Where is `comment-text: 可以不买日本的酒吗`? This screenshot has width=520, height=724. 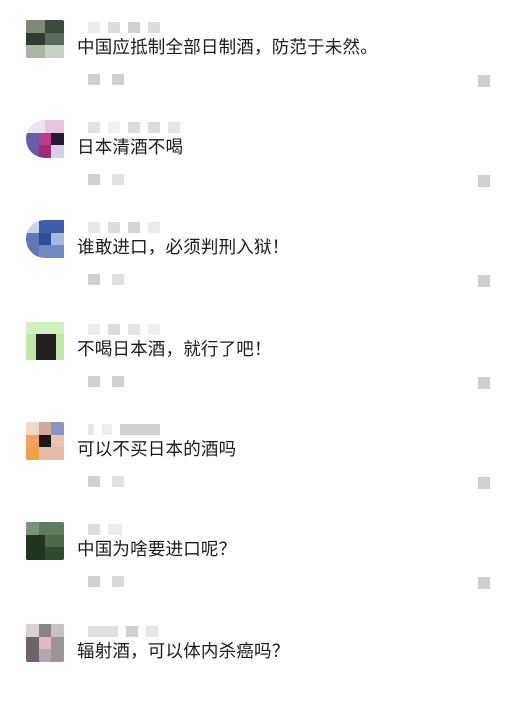 comment-text: 可以不买日本的酒吗 is located at coordinates (157, 450).